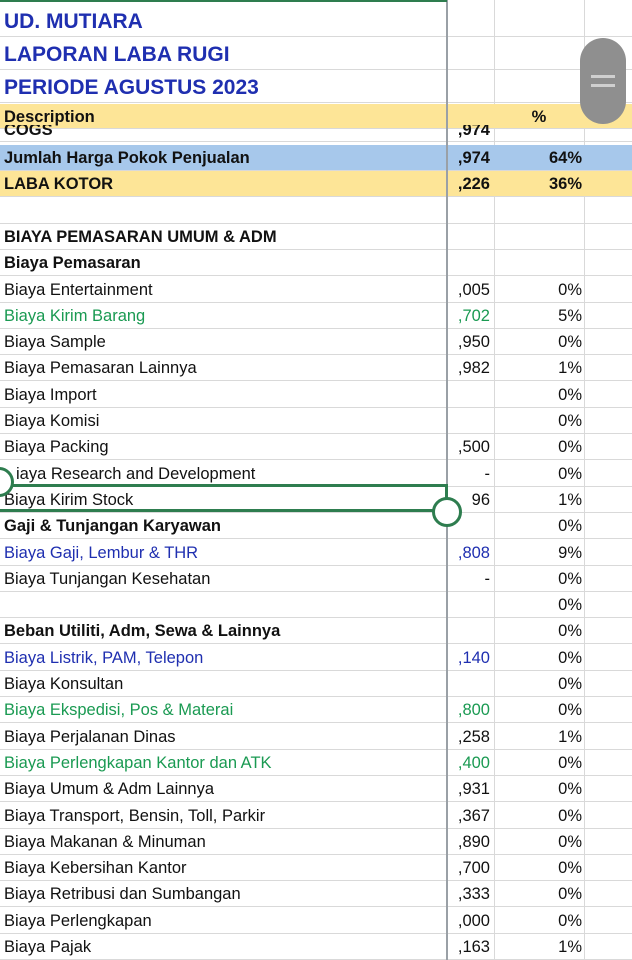 This screenshot has height=960, width=632. What do you see at coordinates (224, 447) in the screenshot?
I see `row-description: Biaya Packing` at bounding box center [224, 447].